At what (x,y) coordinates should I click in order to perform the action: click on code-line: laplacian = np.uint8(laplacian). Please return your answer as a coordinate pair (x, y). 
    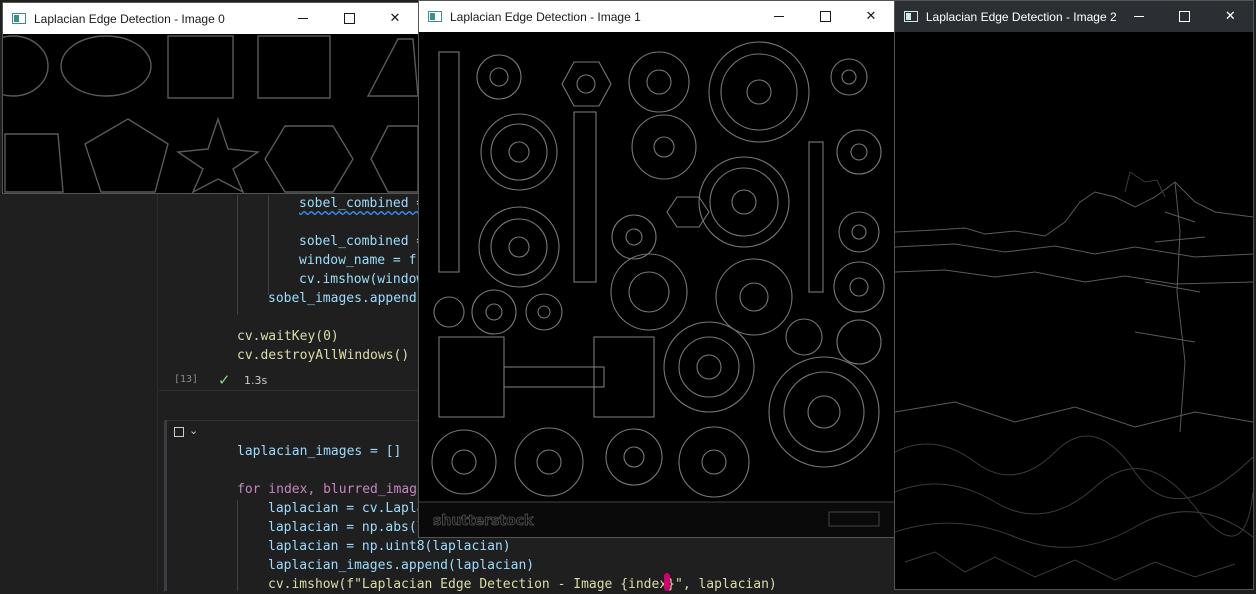
    Looking at the image, I should click on (389, 546).